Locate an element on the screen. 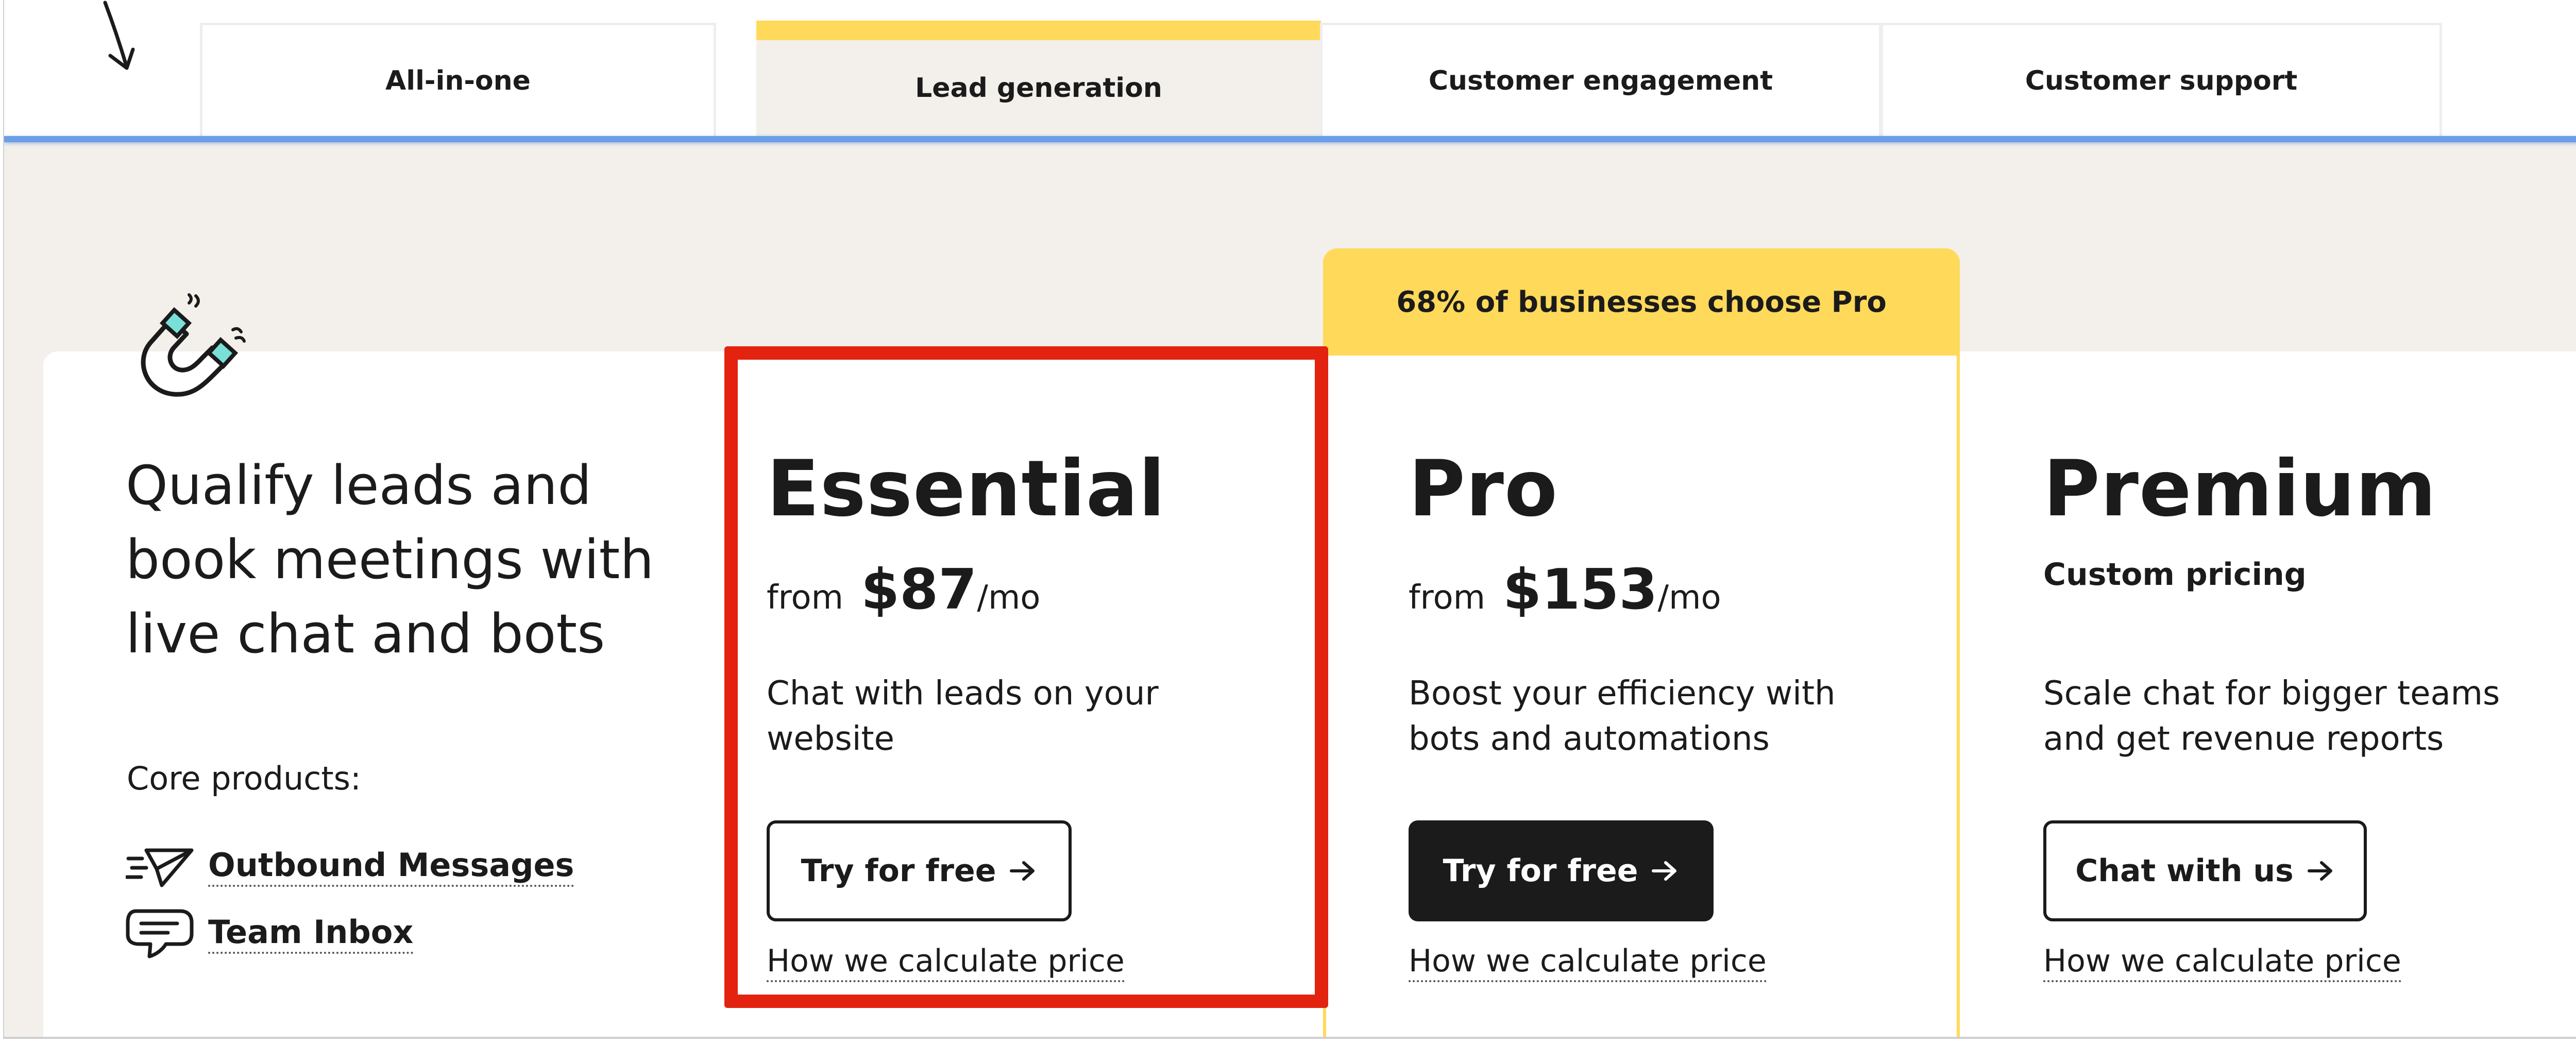 The width and height of the screenshot is (2576, 1043). chat-bubble-icon is located at coordinates (162, 933).